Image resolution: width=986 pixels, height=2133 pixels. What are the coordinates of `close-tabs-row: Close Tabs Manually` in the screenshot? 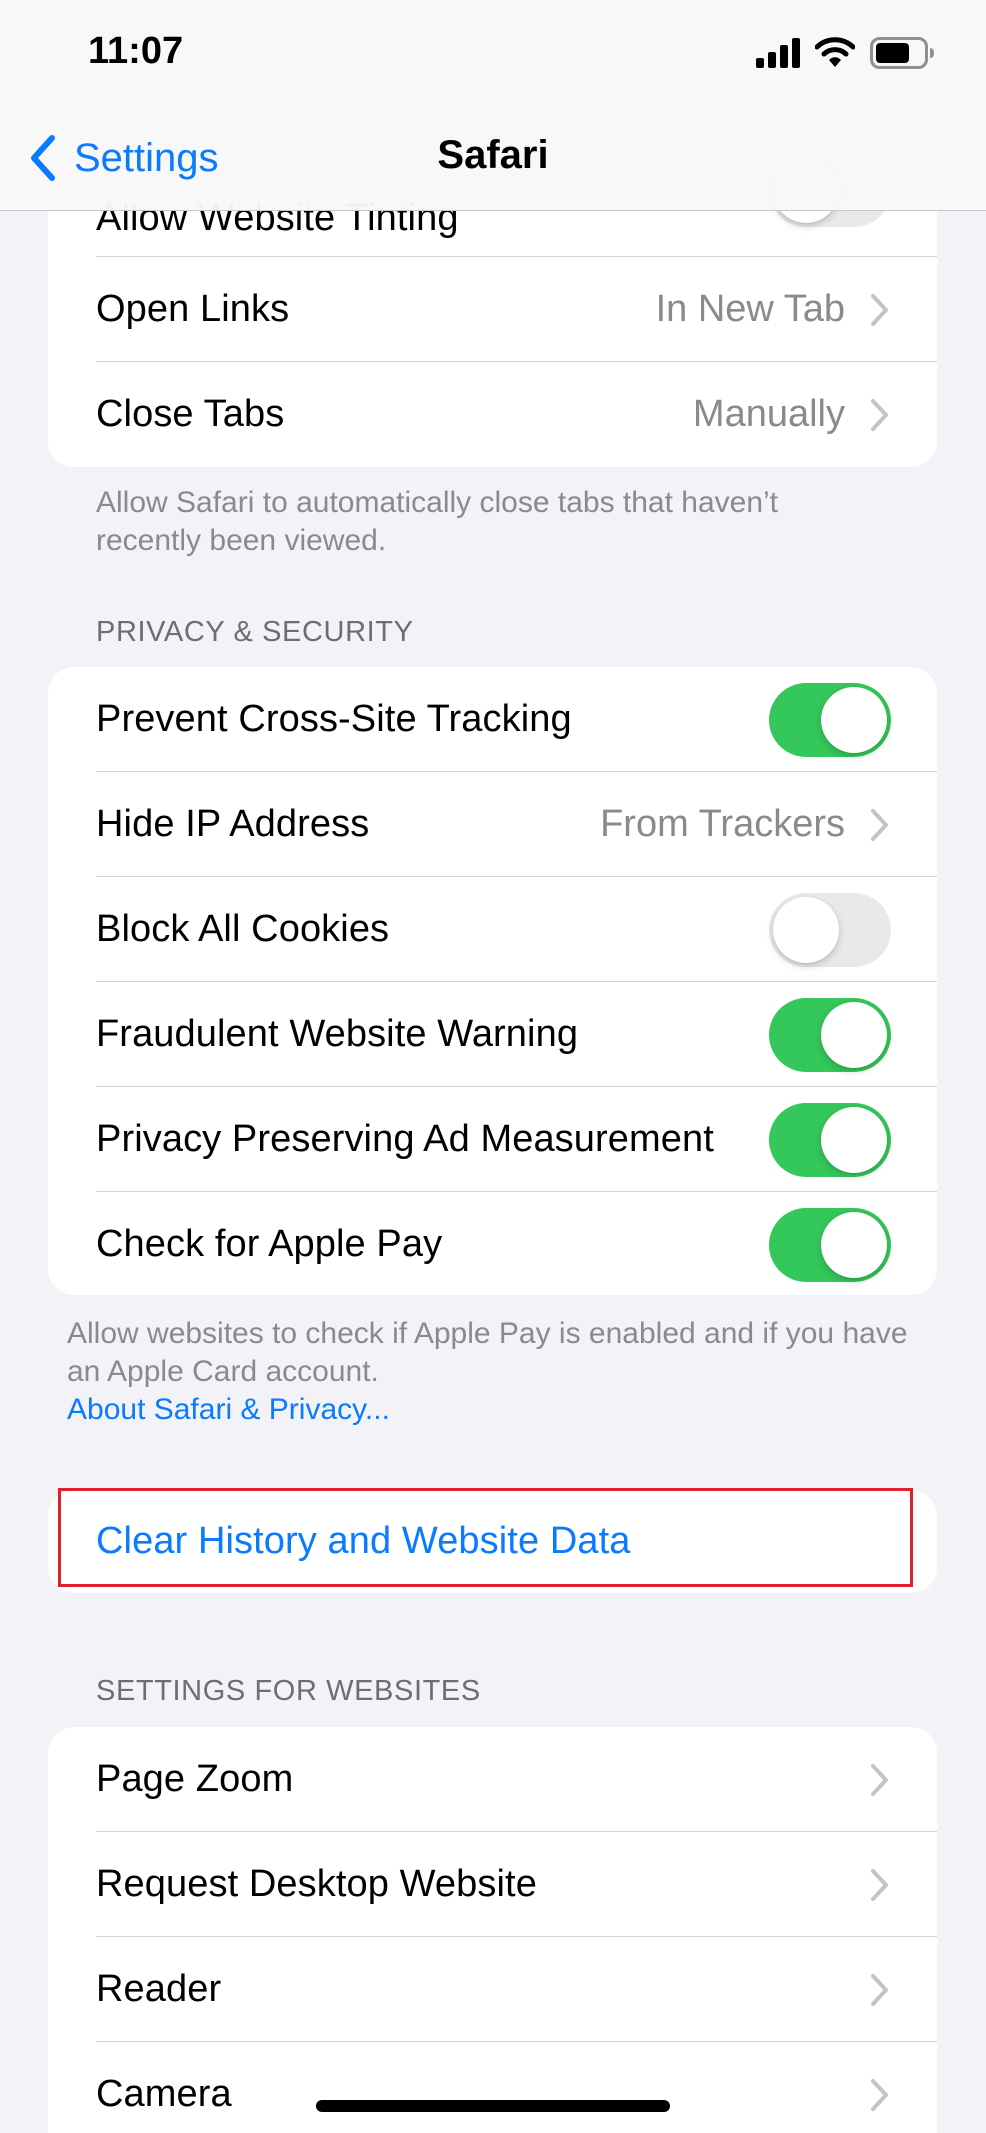 It's located at (492, 414).